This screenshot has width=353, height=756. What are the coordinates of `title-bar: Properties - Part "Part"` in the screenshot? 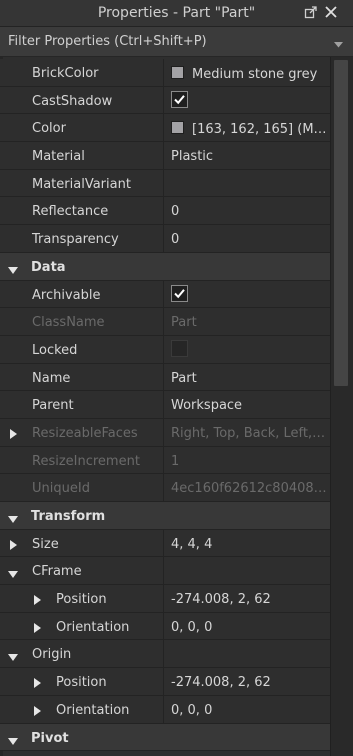 It's located at (176, 13).